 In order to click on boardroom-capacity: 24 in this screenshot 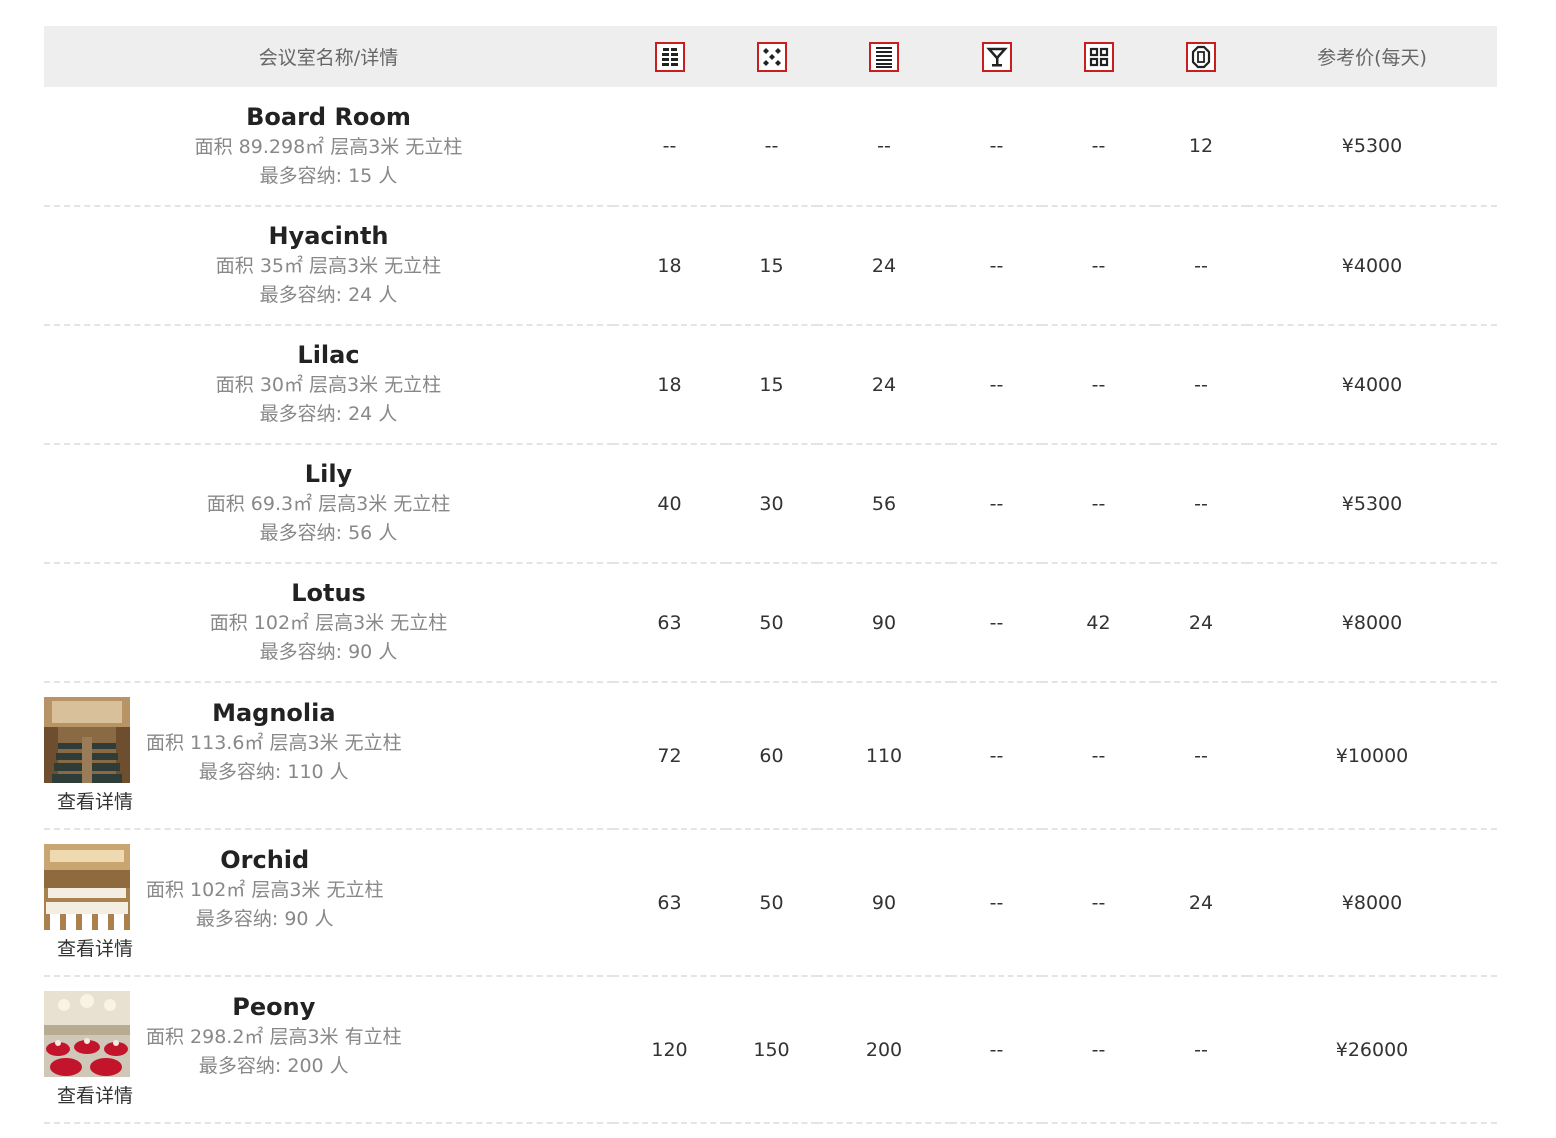, I will do `click(1201, 622)`.